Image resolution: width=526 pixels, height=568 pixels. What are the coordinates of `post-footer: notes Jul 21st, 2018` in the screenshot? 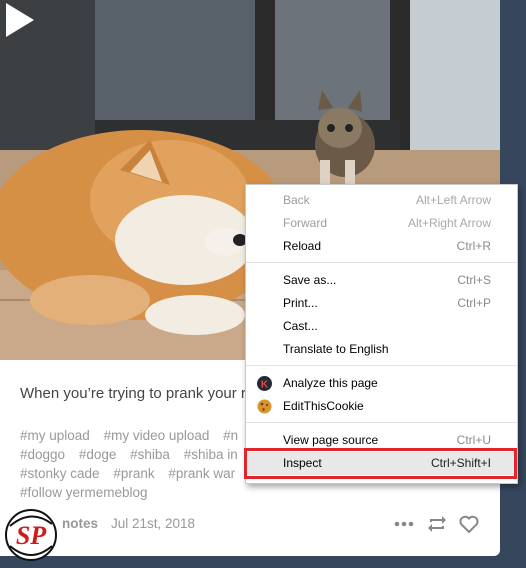 It's located at (250, 525).